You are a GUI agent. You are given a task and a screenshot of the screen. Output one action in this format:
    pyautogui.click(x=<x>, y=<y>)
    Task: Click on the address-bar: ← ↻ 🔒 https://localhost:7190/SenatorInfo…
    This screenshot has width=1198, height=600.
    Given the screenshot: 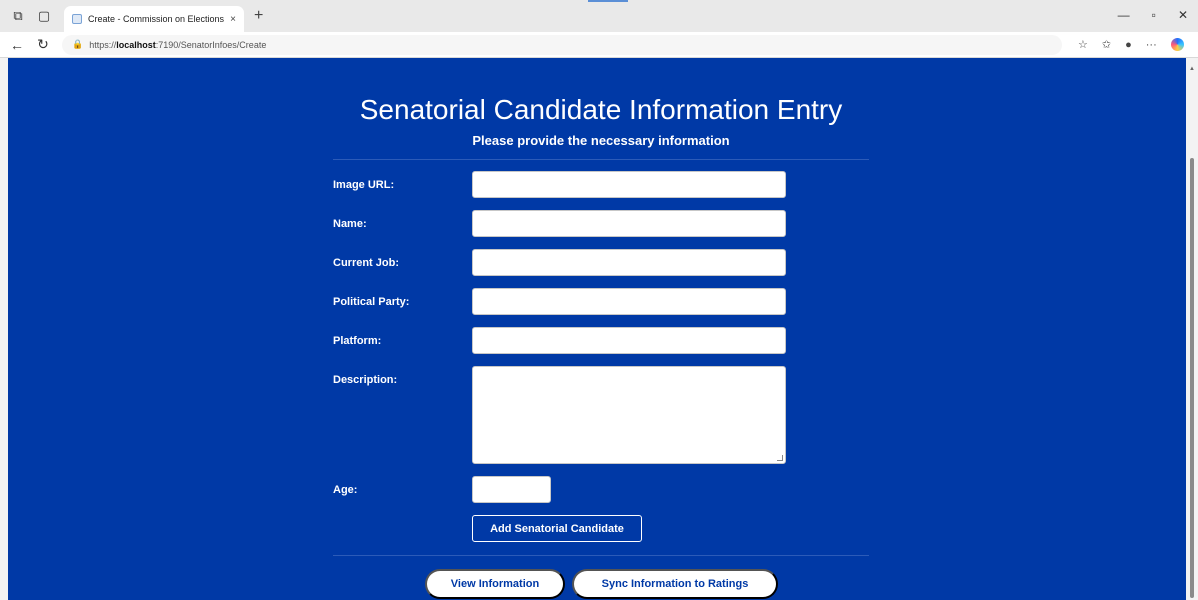 What is the action you would take?
    pyautogui.click(x=599, y=45)
    